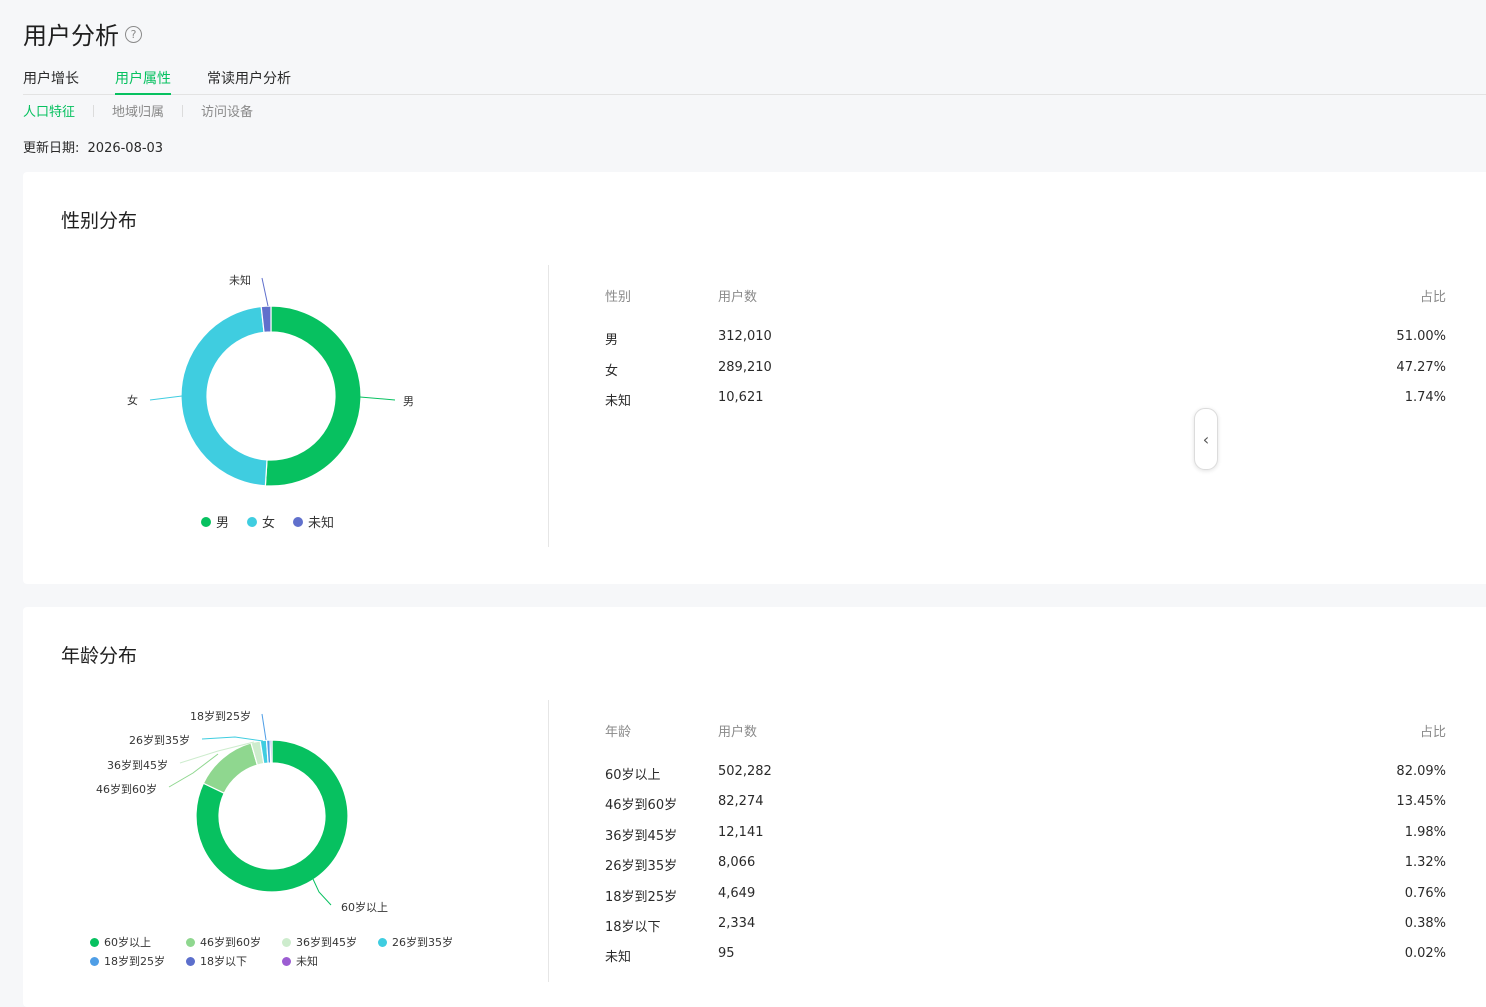 This screenshot has height=1007, width=1486. Describe the element at coordinates (745, 367) in the screenshot. I see `gender-row-users: 289,210` at that location.